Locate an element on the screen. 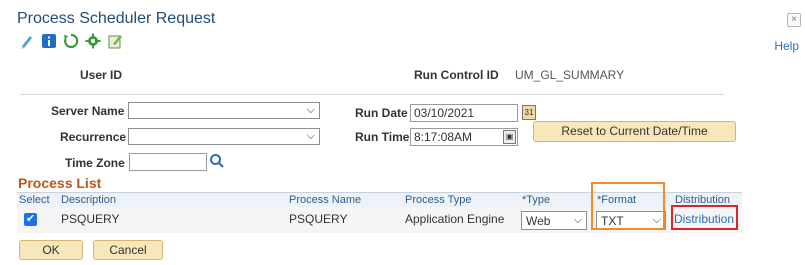  search-icon is located at coordinates (217, 161).